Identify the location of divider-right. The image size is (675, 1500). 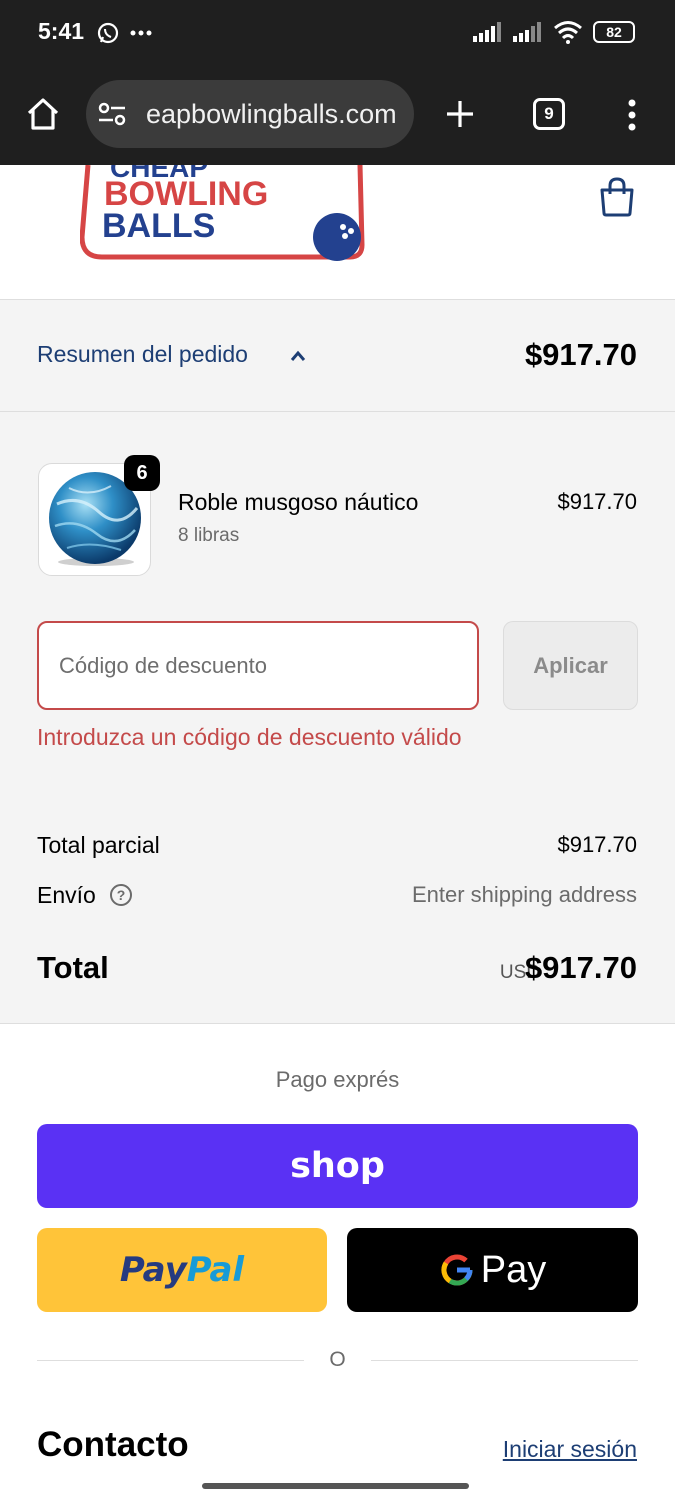
(504, 1360).